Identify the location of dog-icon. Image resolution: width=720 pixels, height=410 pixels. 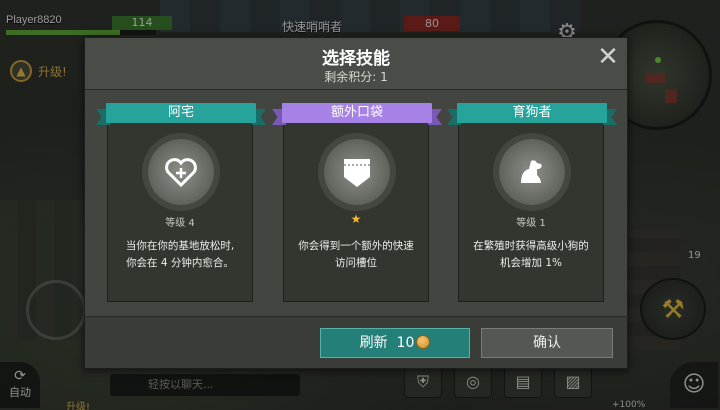
(532, 172).